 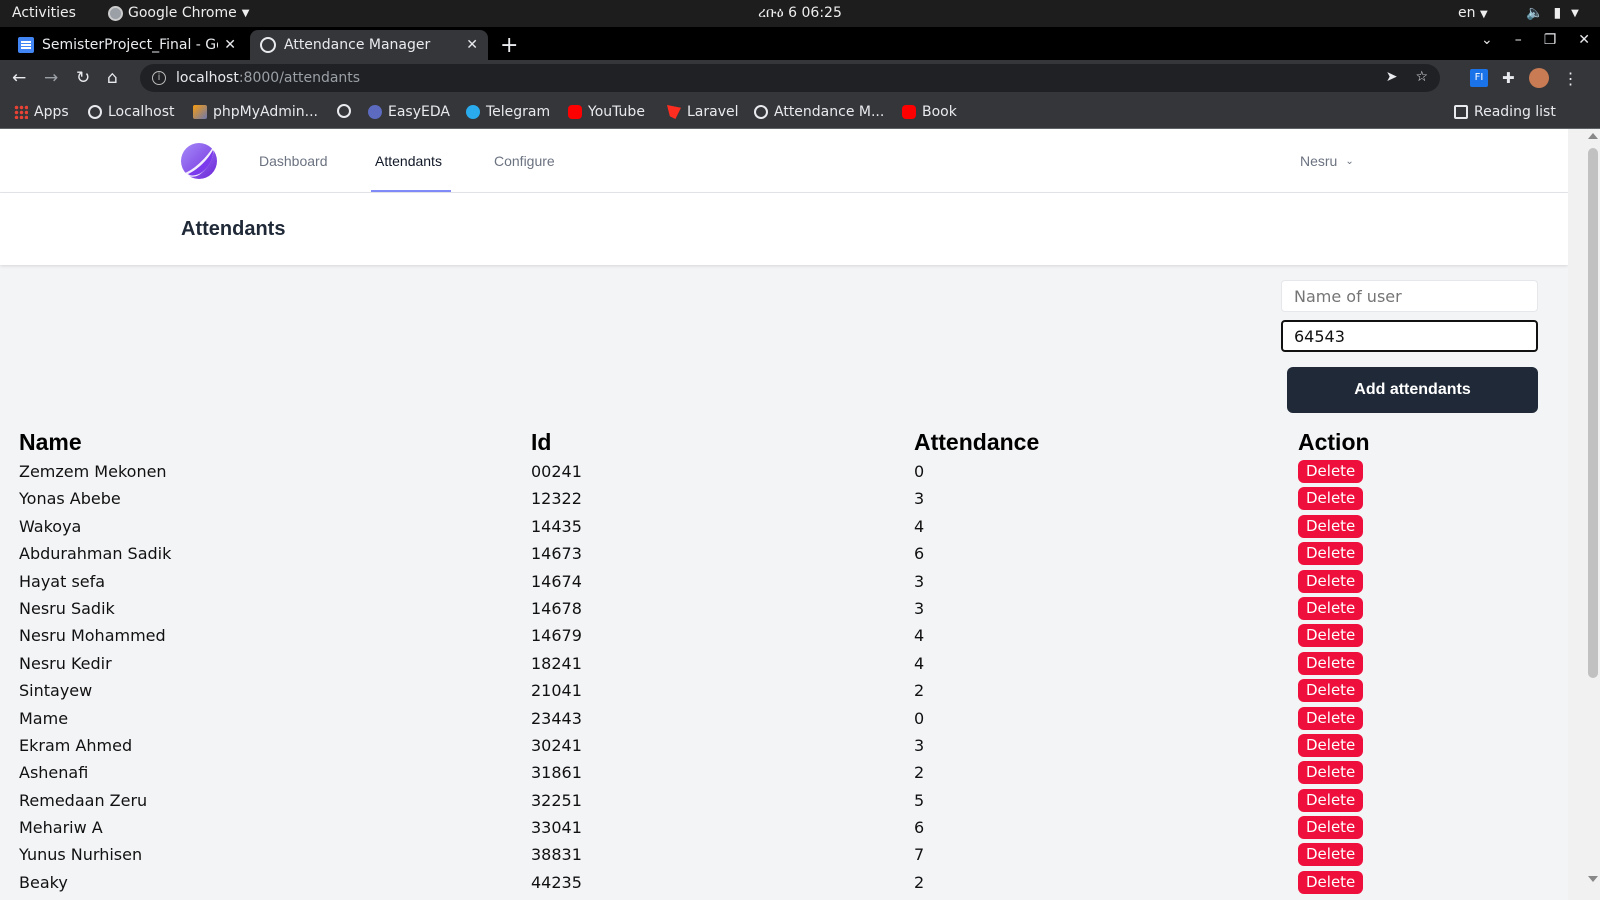 I want to click on name-of-user-input, so click(x=1409, y=296).